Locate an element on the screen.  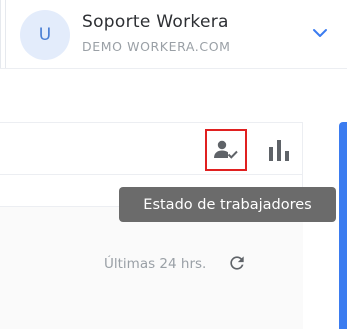
toolbar-divider is located at coordinates (151, 174).